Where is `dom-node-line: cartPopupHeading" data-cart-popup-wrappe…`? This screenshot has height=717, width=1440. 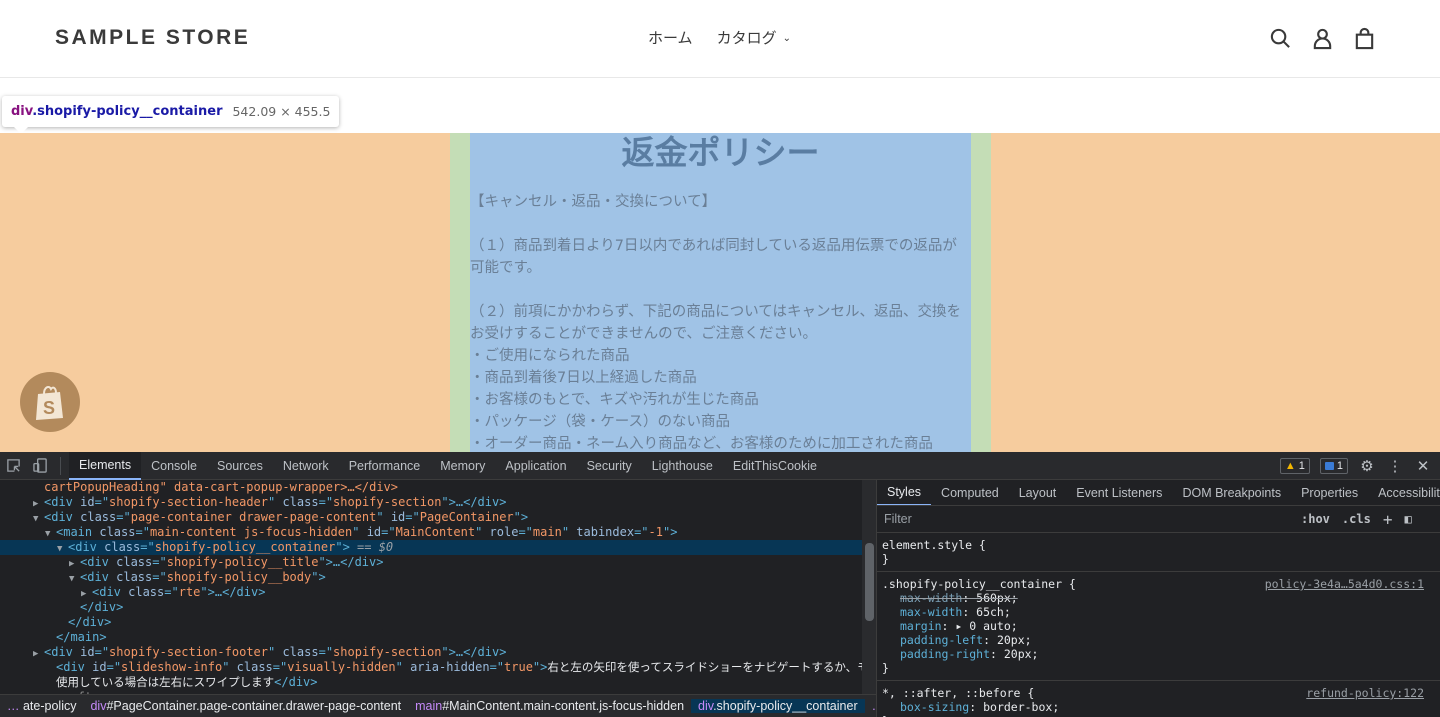
dom-node-line: cartPopupHeading" data-cart-popup-wrappe… is located at coordinates (431, 487).